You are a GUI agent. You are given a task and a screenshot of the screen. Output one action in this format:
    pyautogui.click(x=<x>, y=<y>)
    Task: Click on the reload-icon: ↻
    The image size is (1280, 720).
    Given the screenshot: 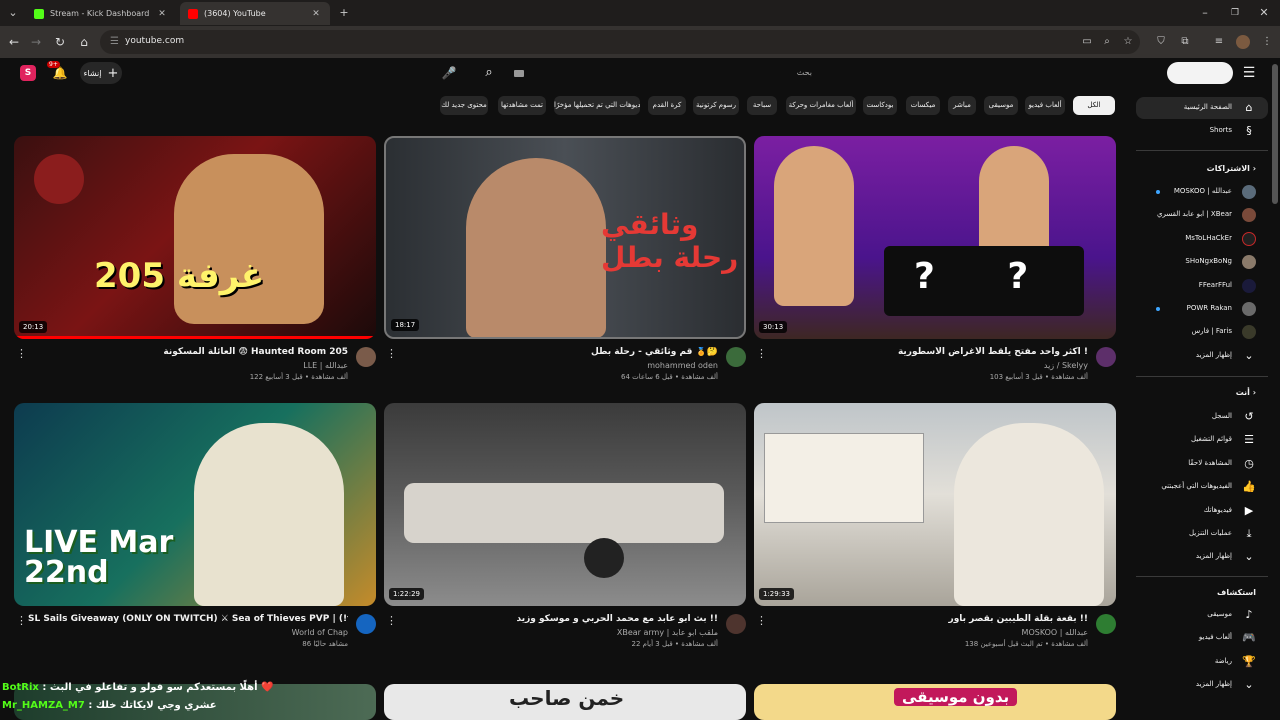 What is the action you would take?
    pyautogui.click(x=60, y=42)
    